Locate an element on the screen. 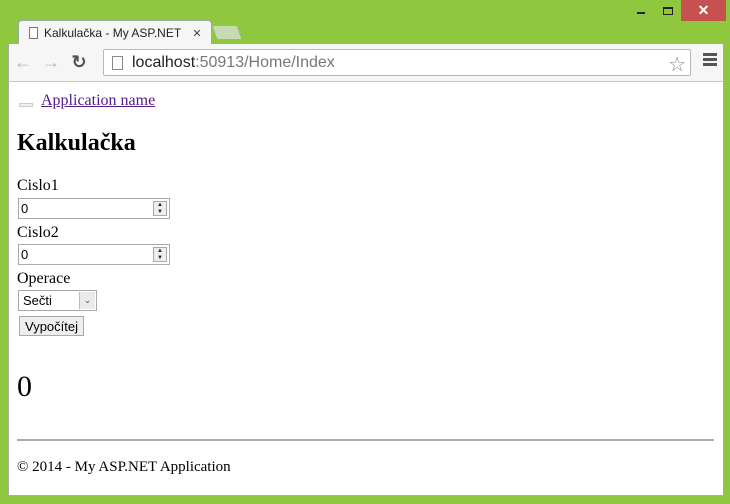 The width and height of the screenshot is (730, 504). brand-link: Application name is located at coordinates (98, 101).